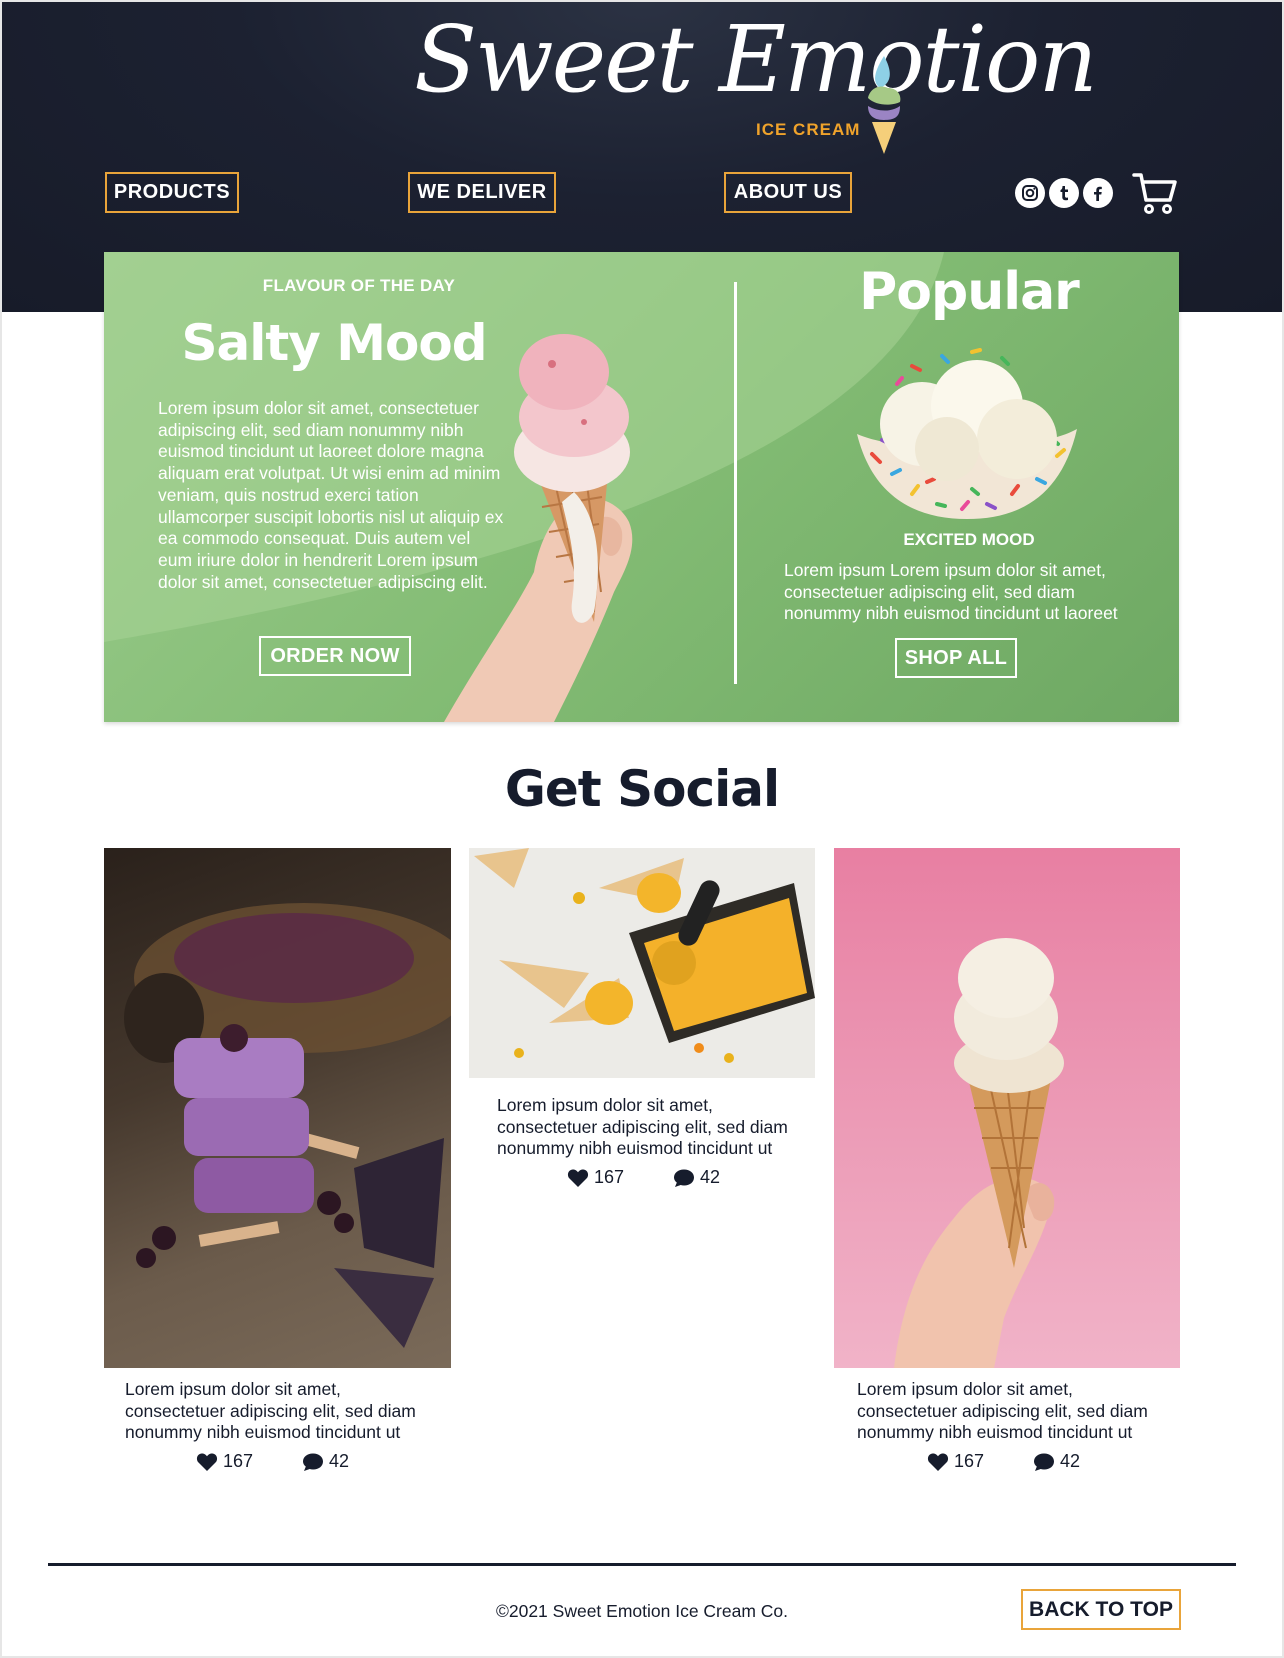  Describe the element at coordinates (808, 129) in the screenshot. I see `brand-logo-tagline: ICE CREAM` at that location.